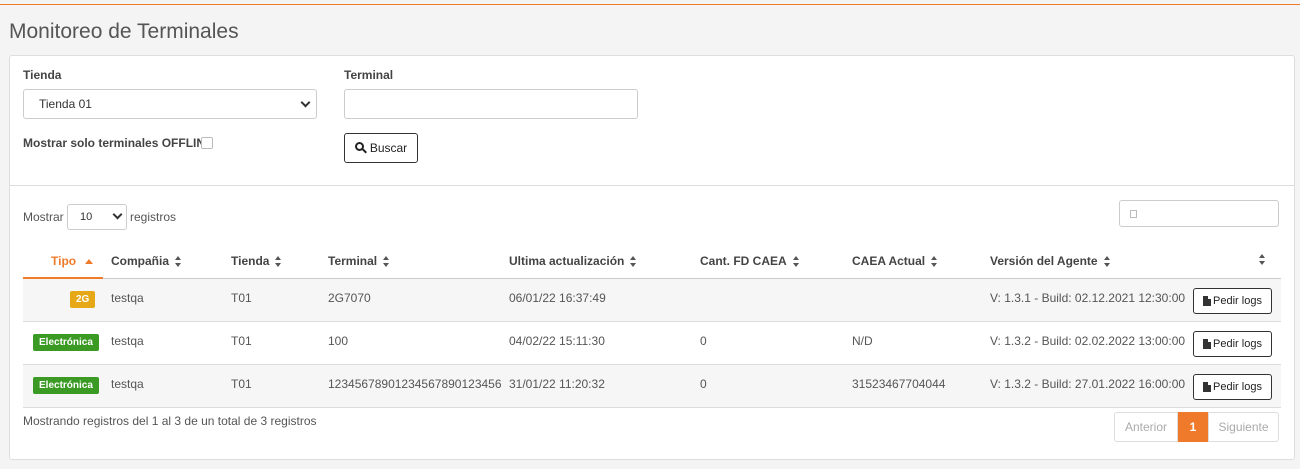 The height and width of the screenshot is (469, 1300). Describe the element at coordinates (557, 341) in the screenshot. I see `cell-ultima: 04/02/22 15:11:30` at that location.